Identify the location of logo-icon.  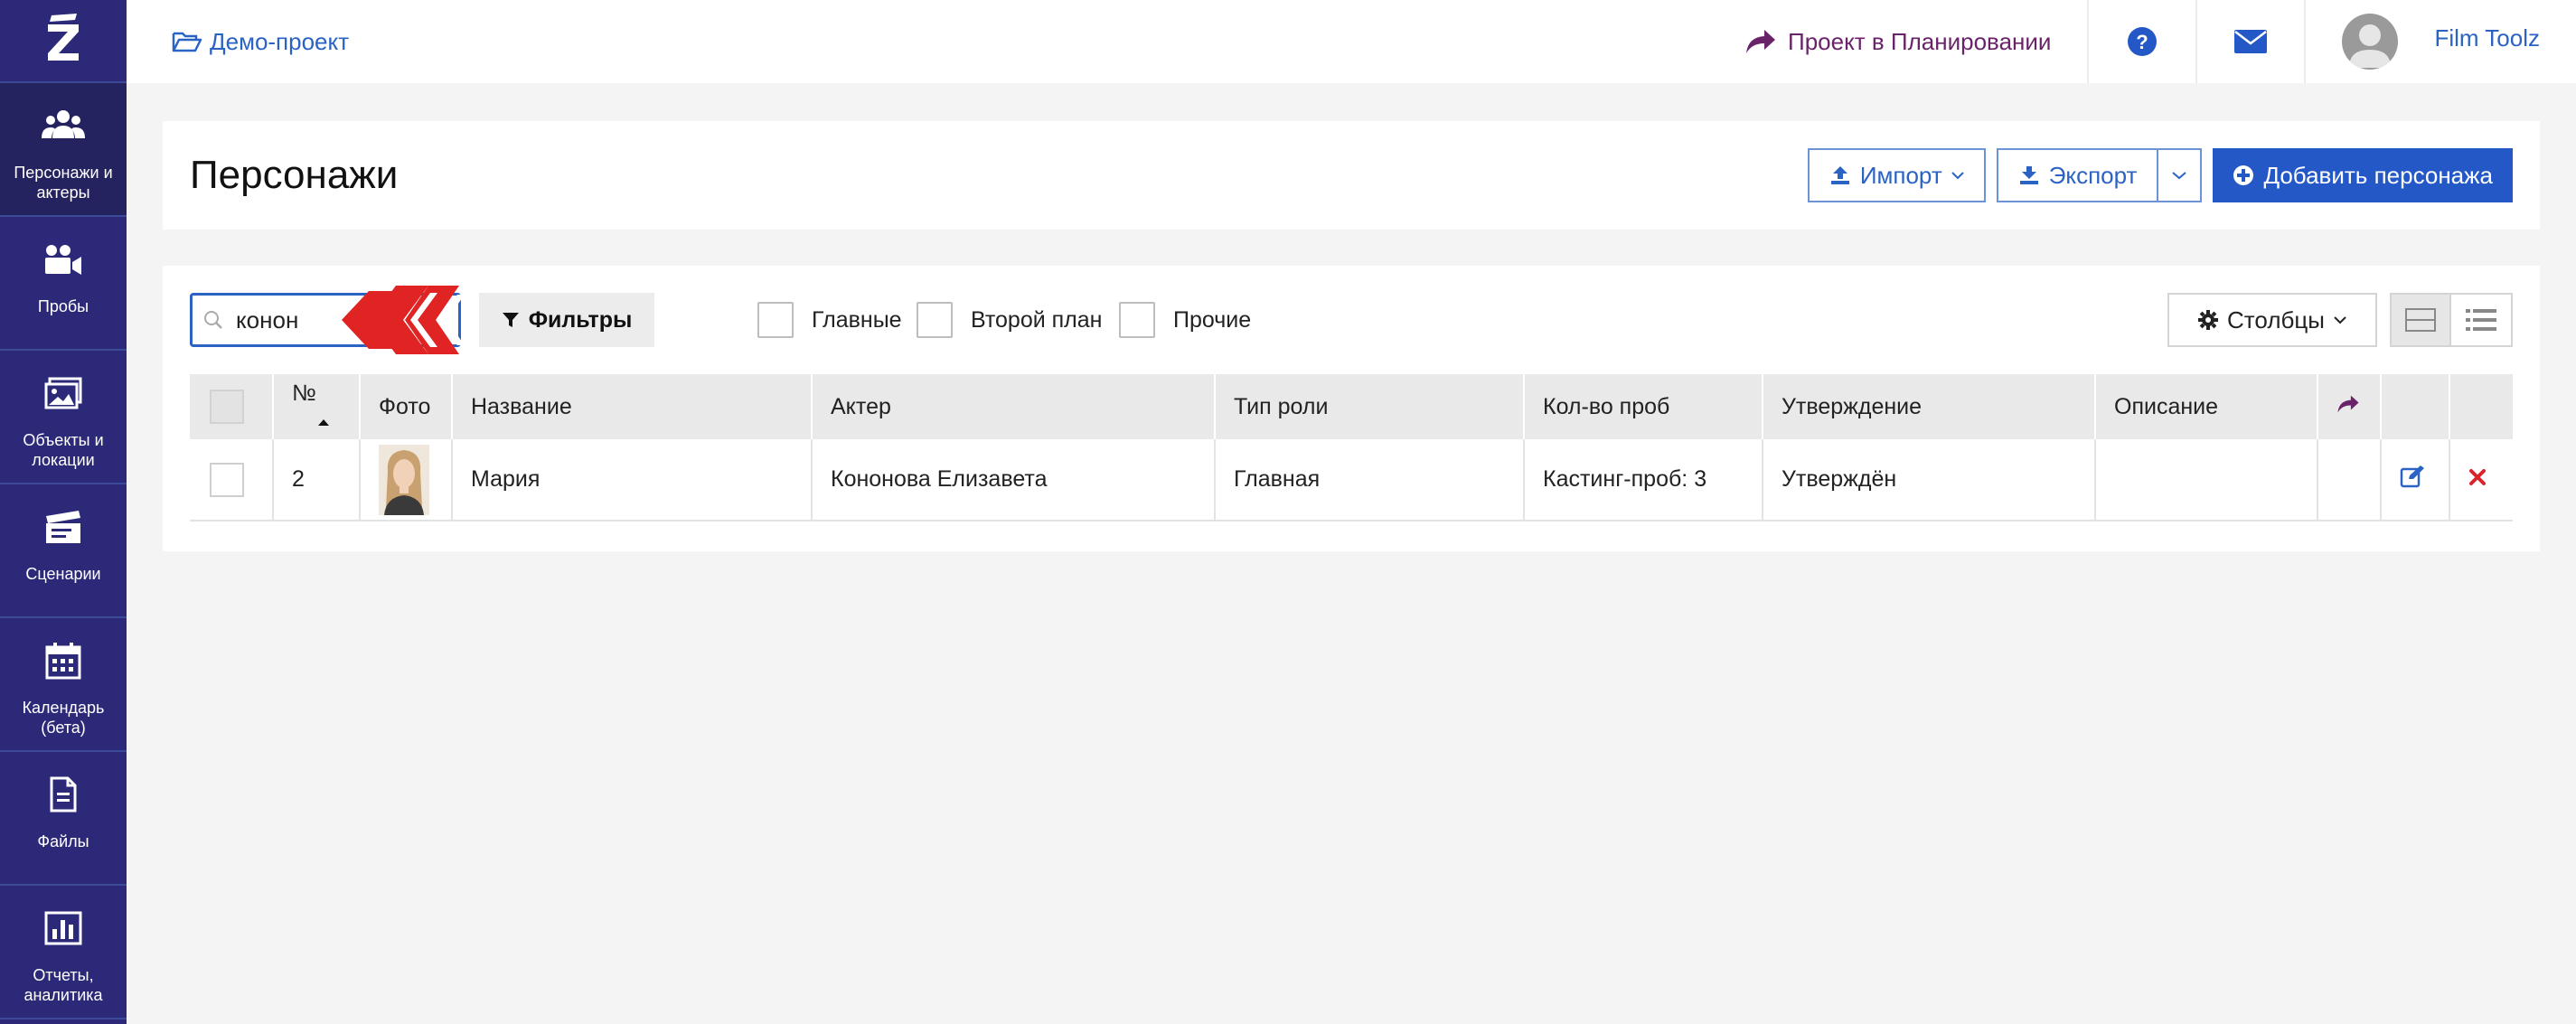
(63, 37).